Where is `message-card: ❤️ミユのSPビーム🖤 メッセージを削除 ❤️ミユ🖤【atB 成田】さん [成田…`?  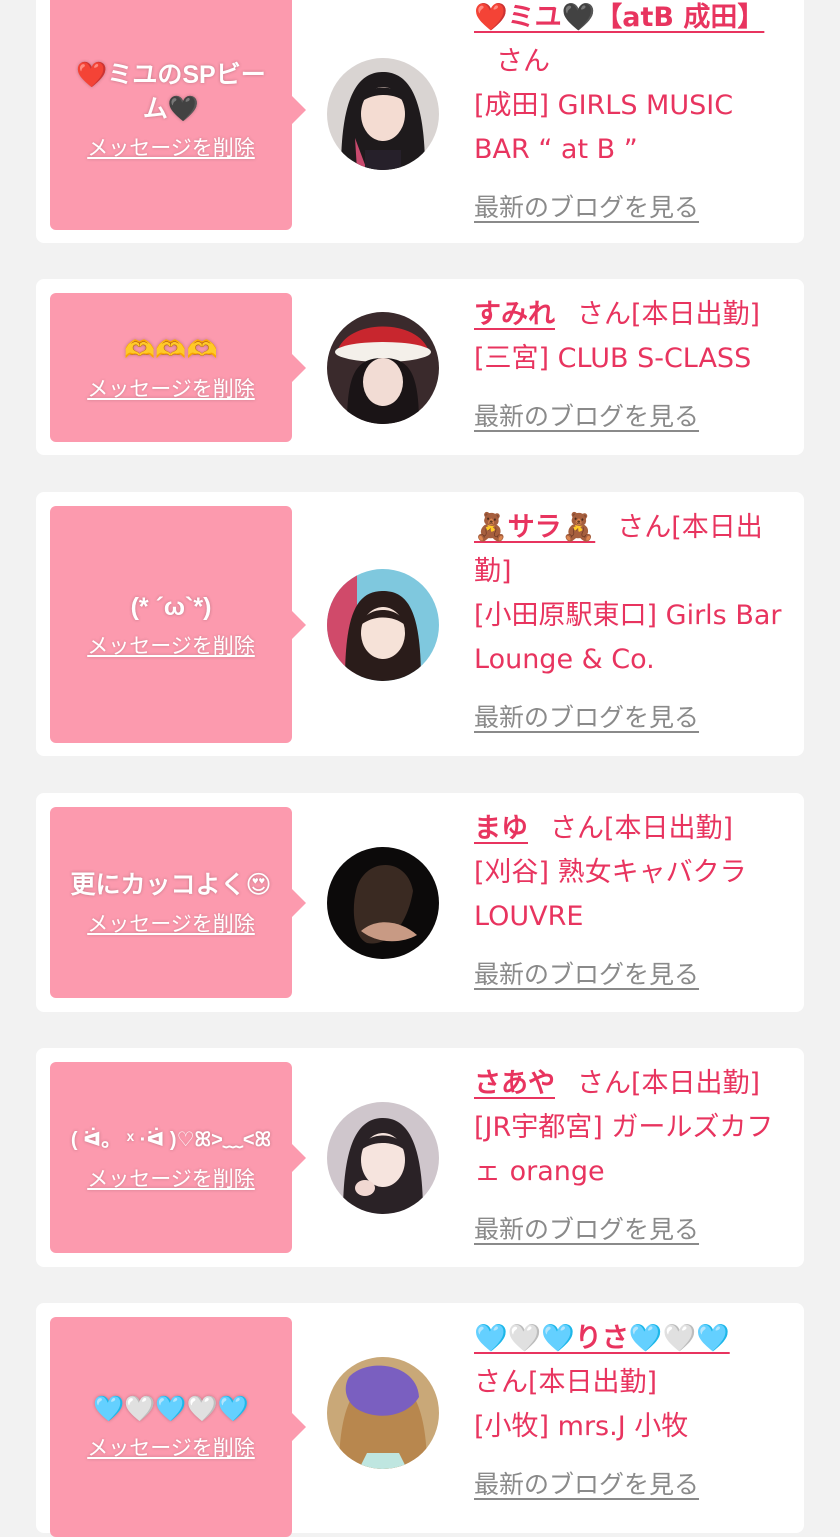 message-card: ❤️ミユのSPビーム🖤 メッセージを削除 ❤️ミユ🖤【atB 成田】さん [成田… is located at coordinates (420, 121).